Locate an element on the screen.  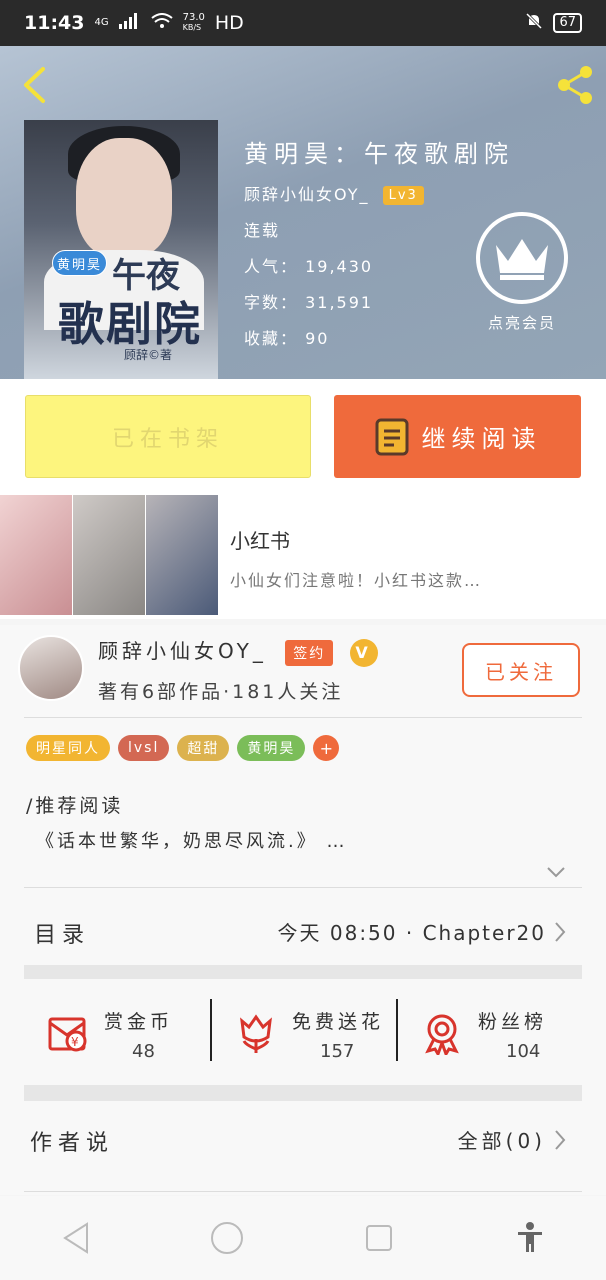
tag-item: 黄明昊 is located at coordinates (271, 748).